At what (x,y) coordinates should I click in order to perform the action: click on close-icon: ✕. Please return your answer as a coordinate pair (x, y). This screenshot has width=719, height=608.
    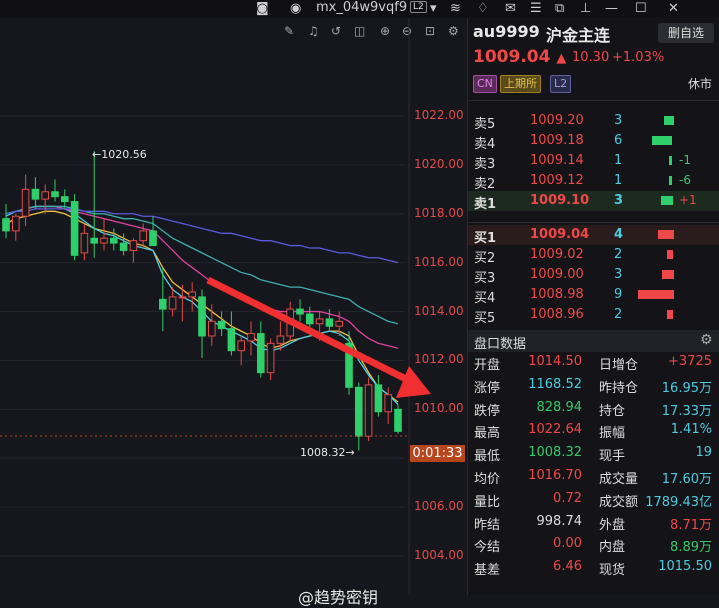
    Looking at the image, I should click on (673, 8).